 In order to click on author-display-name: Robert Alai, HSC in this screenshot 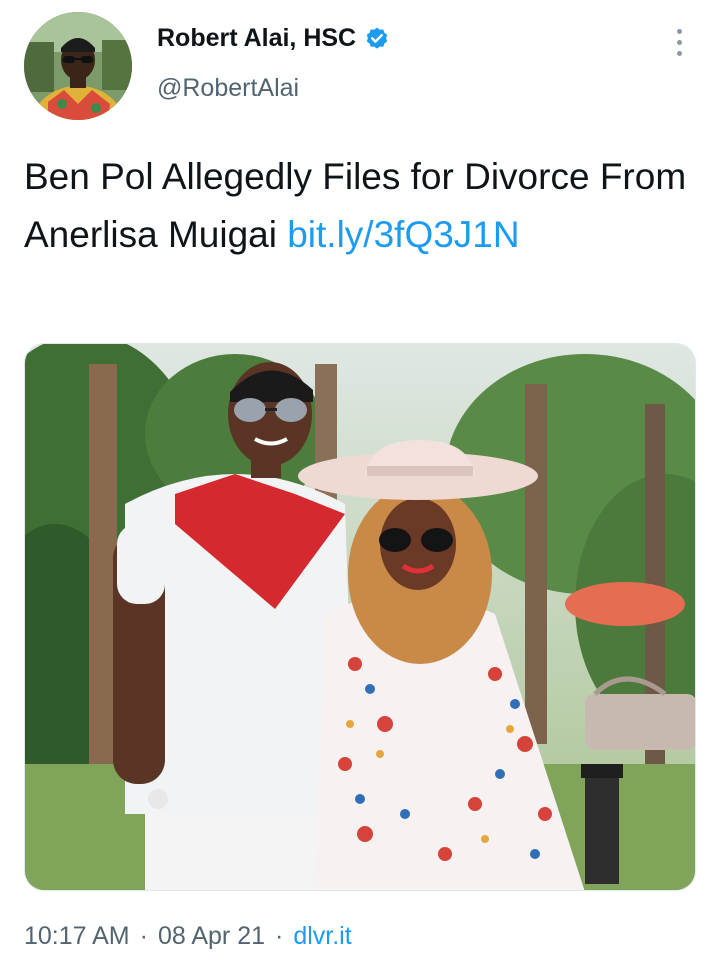, I will do `click(256, 38)`.